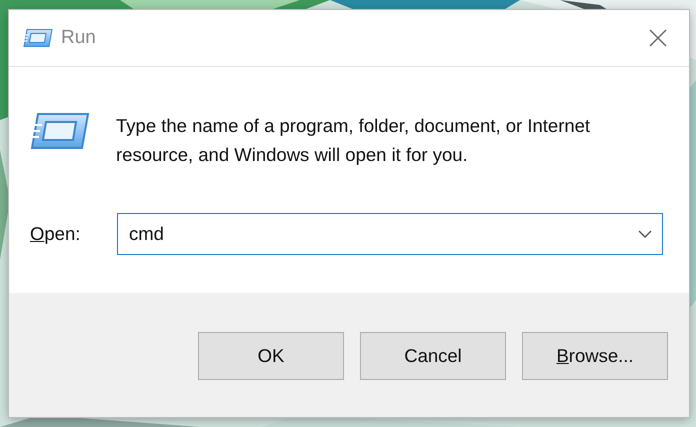 The height and width of the screenshot is (427, 696). What do you see at coordinates (79, 38) in the screenshot?
I see `window-title: Run` at bounding box center [79, 38].